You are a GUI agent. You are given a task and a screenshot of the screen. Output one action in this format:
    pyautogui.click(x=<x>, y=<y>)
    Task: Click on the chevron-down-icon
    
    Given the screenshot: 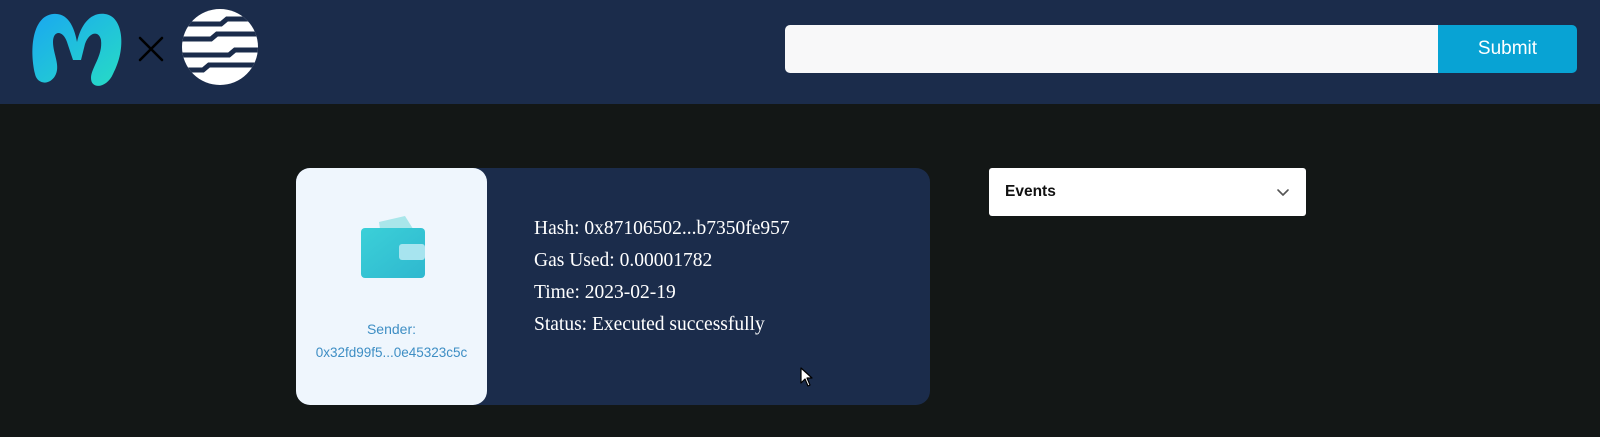 What is the action you would take?
    pyautogui.click(x=1283, y=192)
    